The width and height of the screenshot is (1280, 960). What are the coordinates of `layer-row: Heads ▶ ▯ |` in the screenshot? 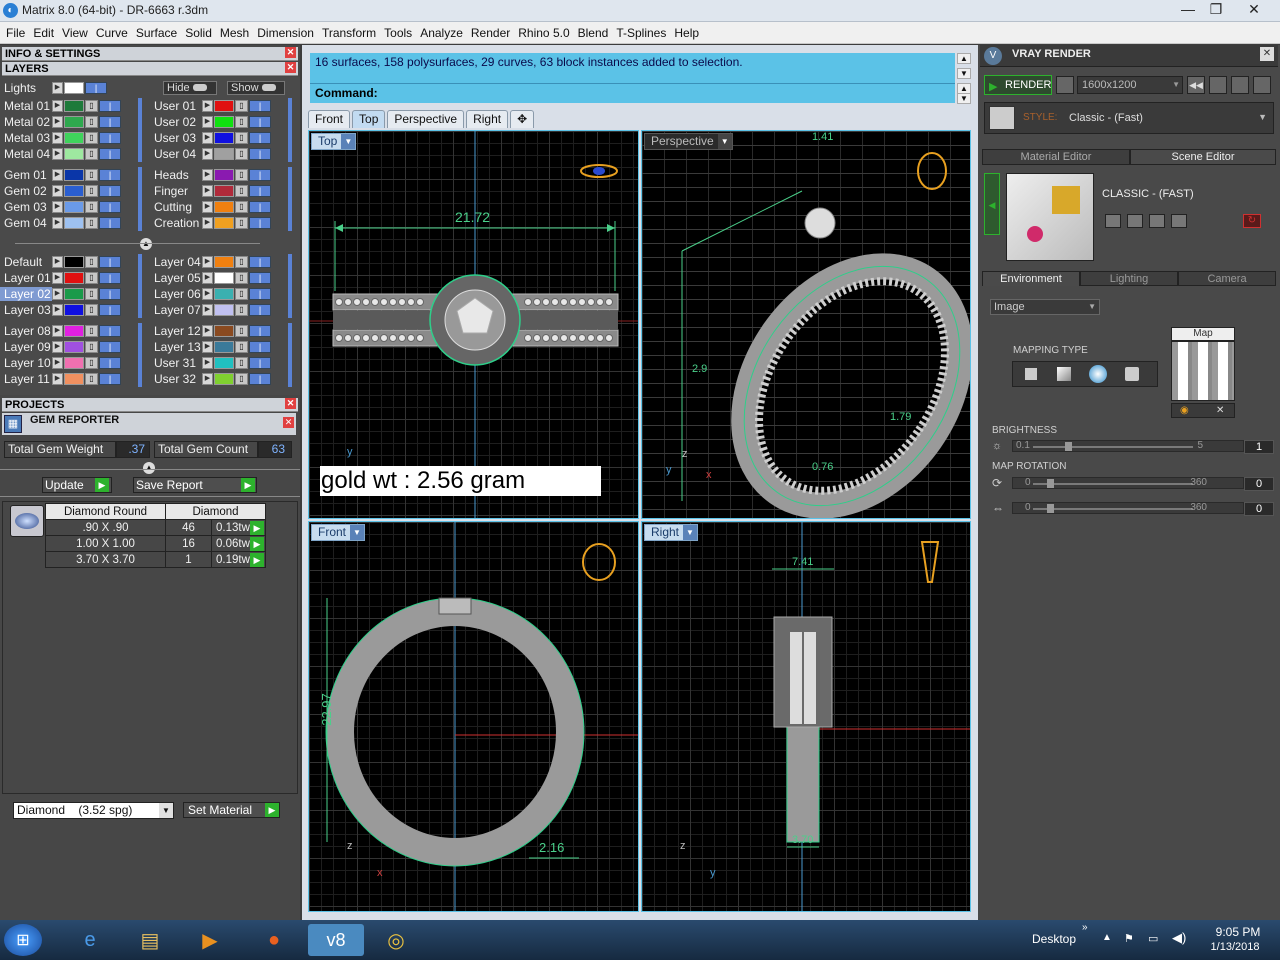 It's located at (210, 174).